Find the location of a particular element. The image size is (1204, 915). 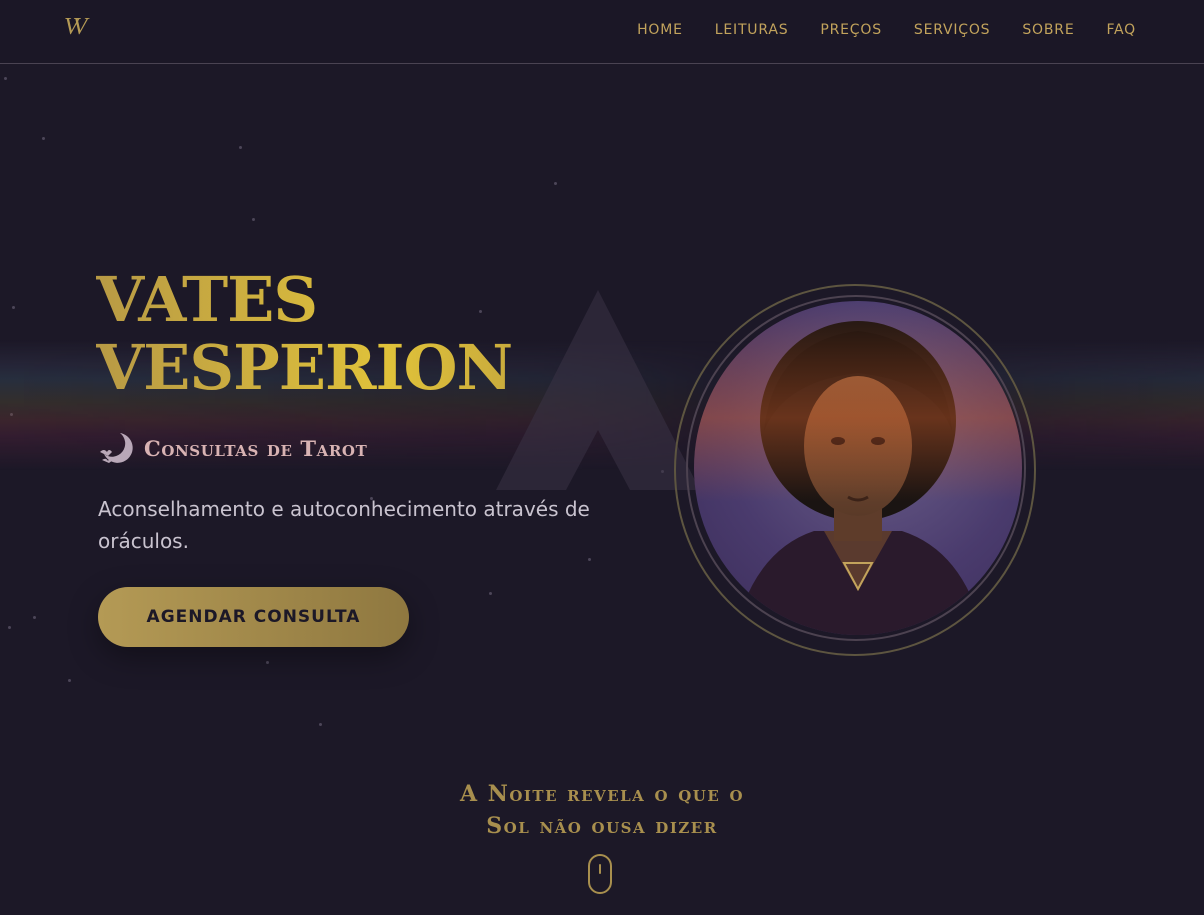

nav-item-servicos: SERVIÇOS is located at coordinates (952, 30).